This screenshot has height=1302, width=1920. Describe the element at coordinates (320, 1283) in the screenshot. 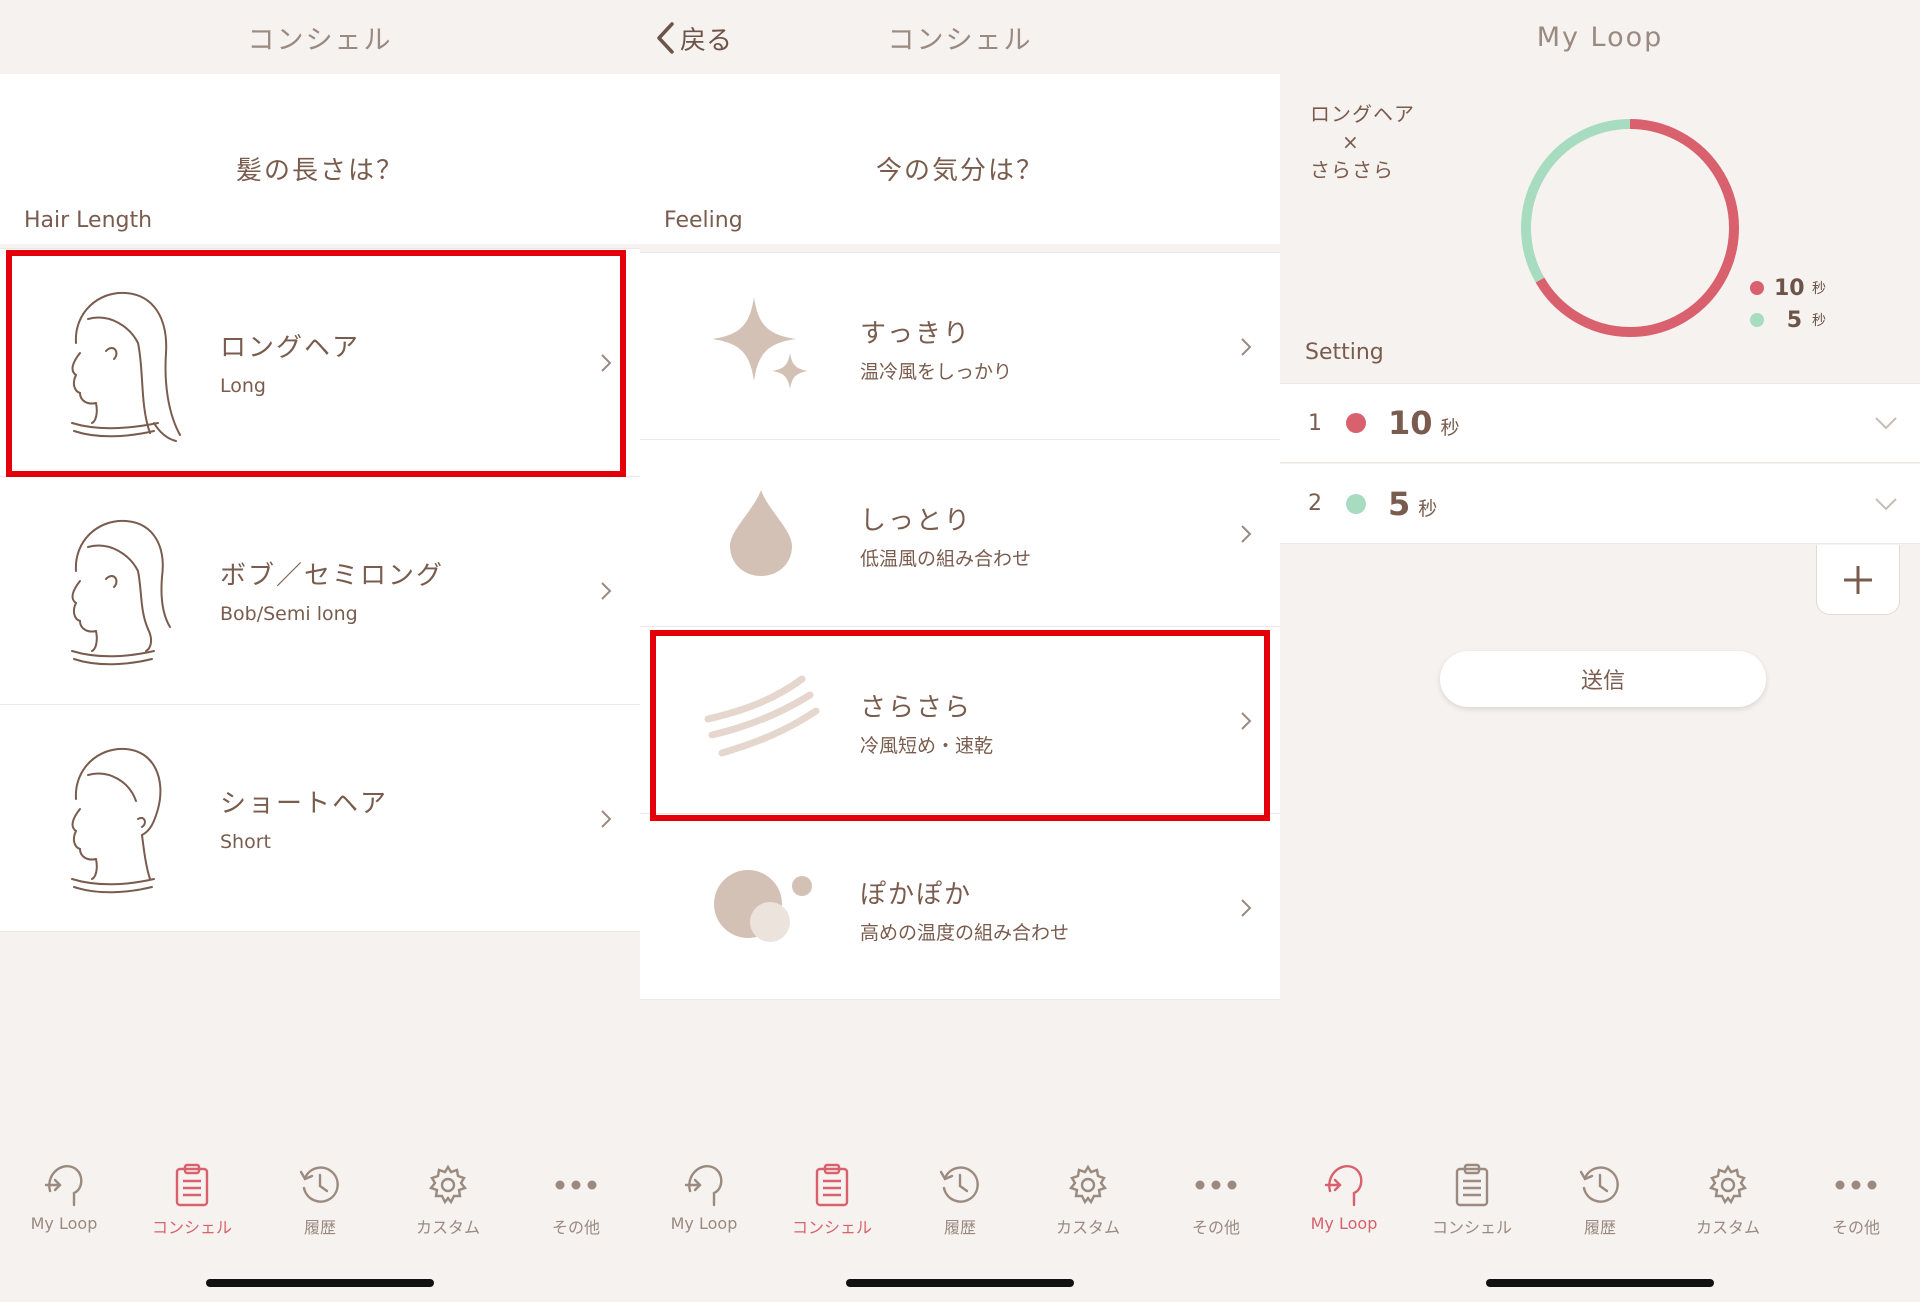

I see `home-indicator` at that location.